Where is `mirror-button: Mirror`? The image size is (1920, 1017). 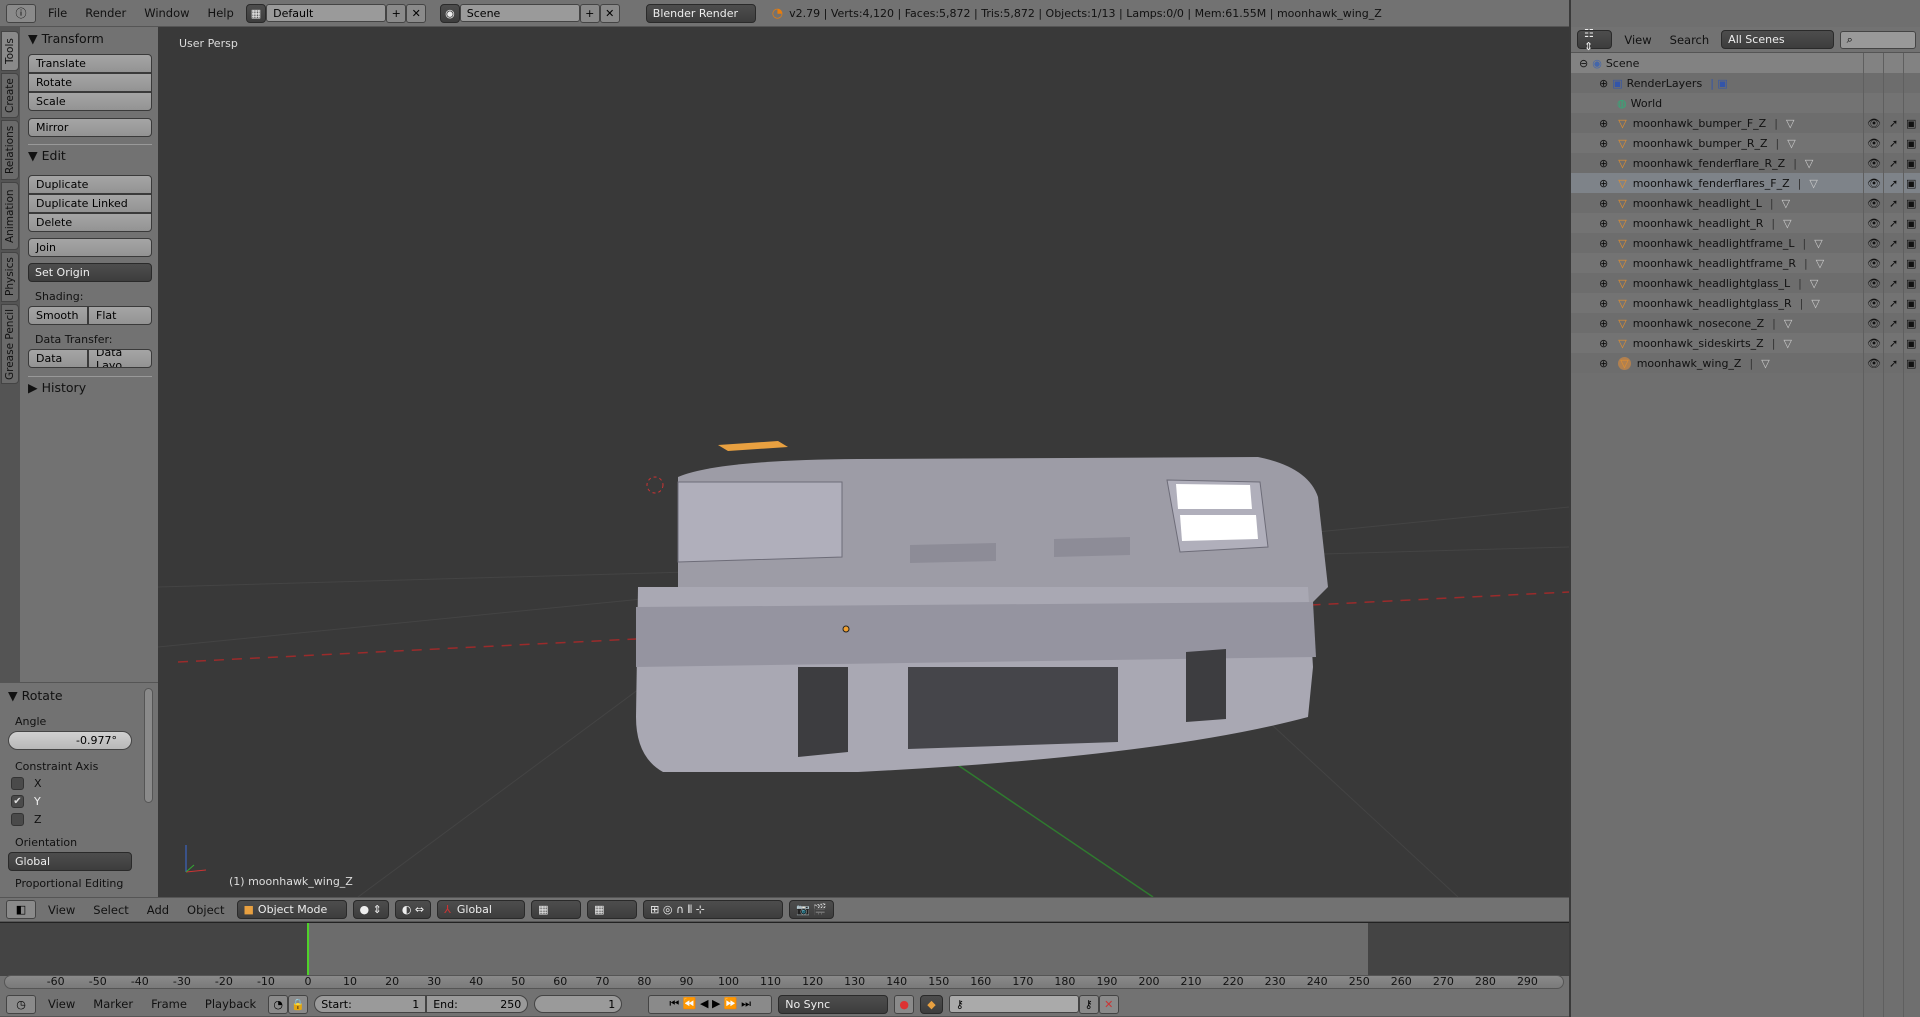
mirror-button: Mirror is located at coordinates (90, 127).